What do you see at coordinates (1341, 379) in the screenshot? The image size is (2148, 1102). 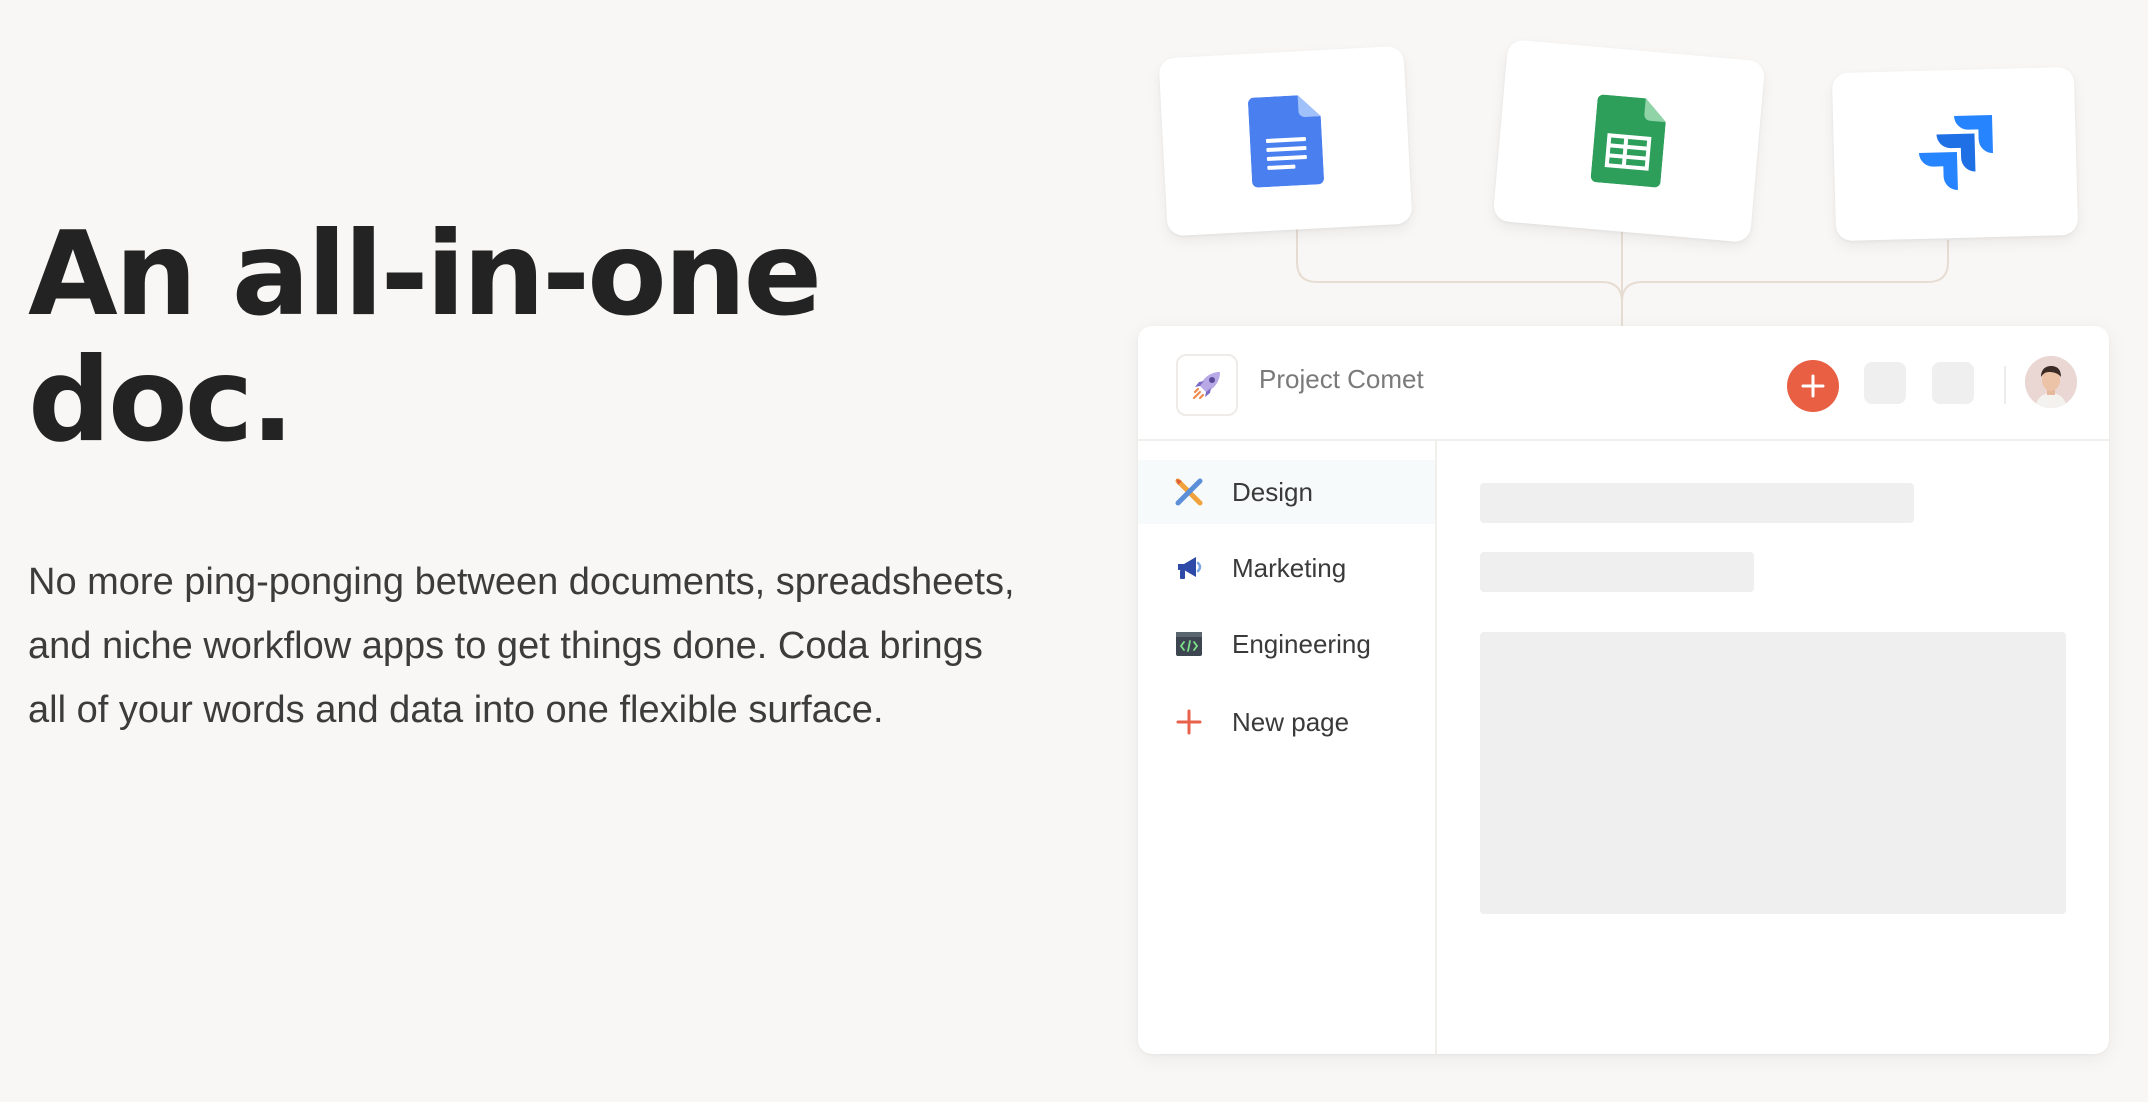 I see `doc-title: Project Comet` at bounding box center [1341, 379].